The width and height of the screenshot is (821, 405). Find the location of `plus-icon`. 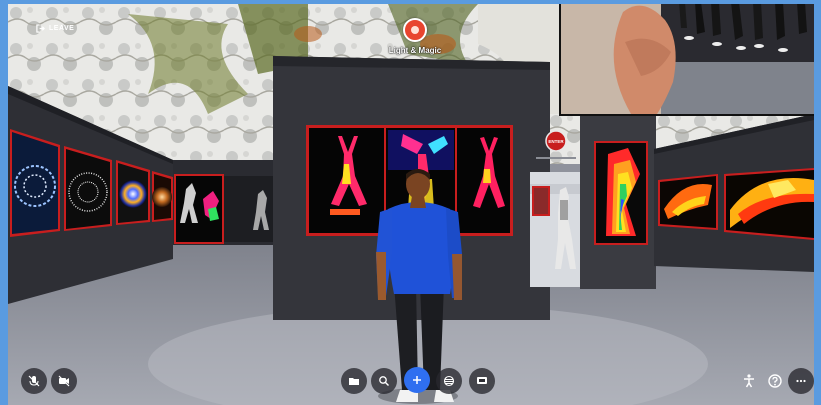

plus-icon is located at coordinates (417, 380).